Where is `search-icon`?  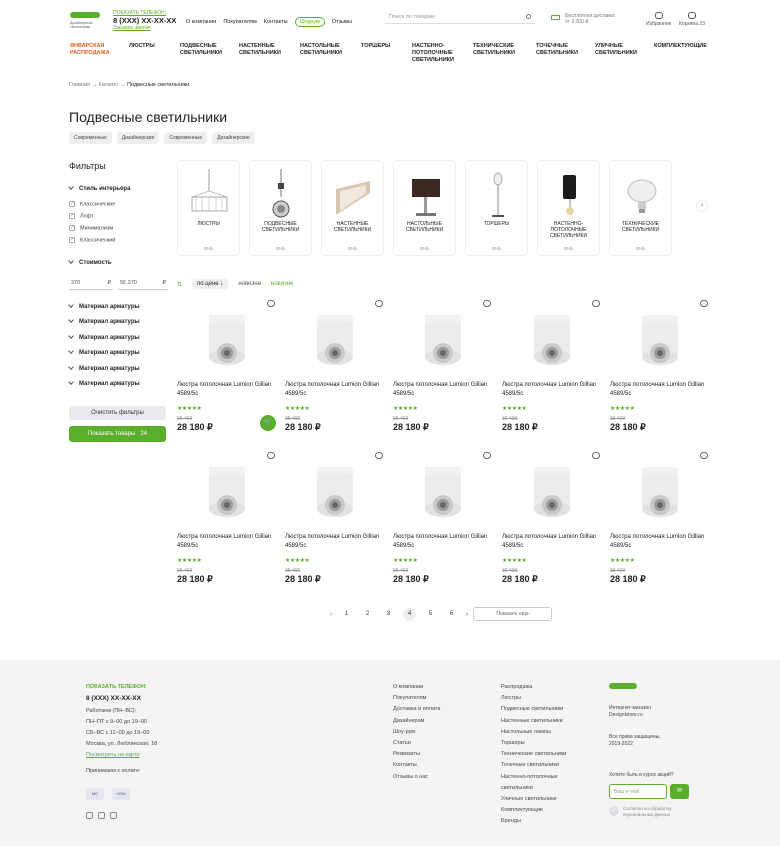 search-icon is located at coordinates (528, 16).